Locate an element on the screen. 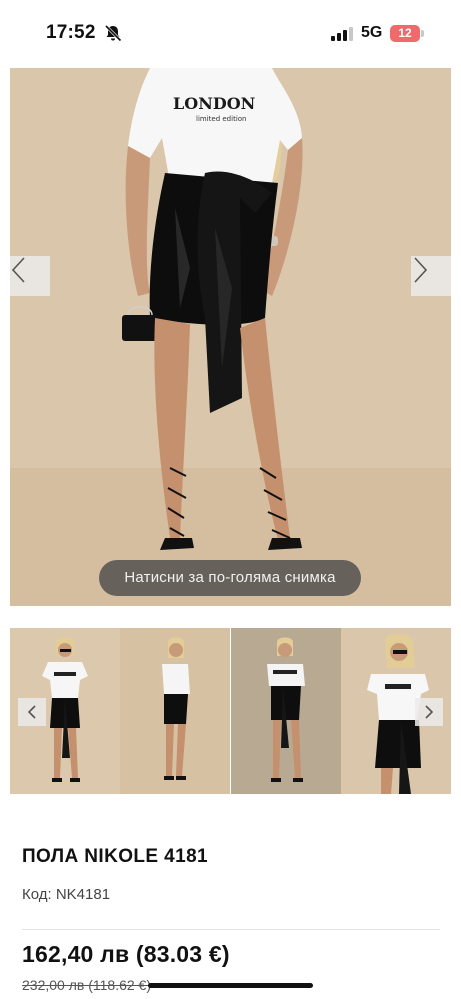 This screenshot has height=999, width=461. status-time: 17:52 is located at coordinates (71, 32).